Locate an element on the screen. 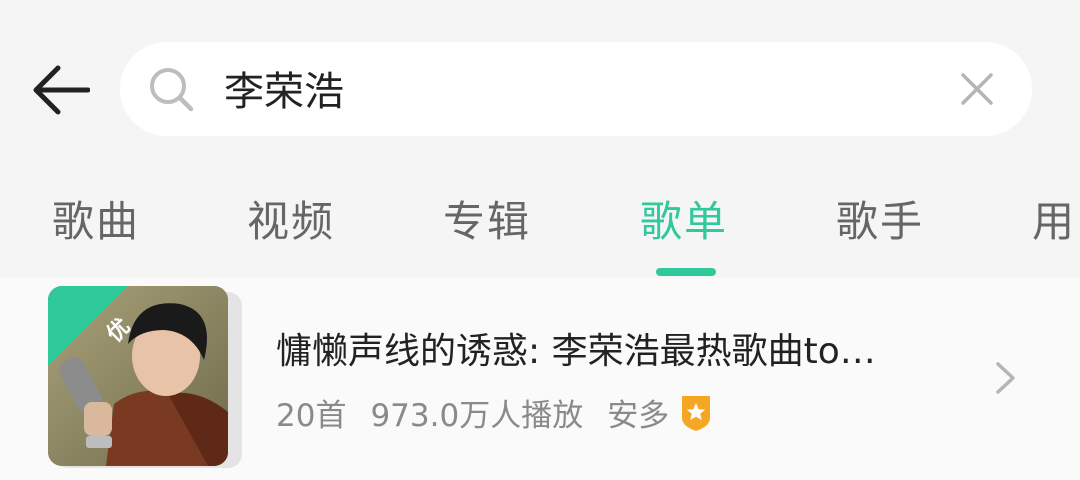 Image resolution: width=1080 pixels, height=480 pixels. tab-playlists: 歌单 is located at coordinates (684, 218).